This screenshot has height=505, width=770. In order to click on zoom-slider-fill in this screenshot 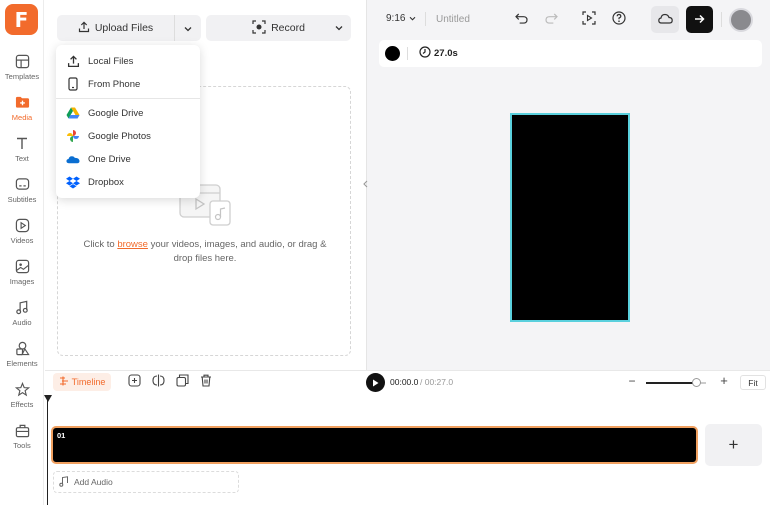, I will do `click(671, 383)`.